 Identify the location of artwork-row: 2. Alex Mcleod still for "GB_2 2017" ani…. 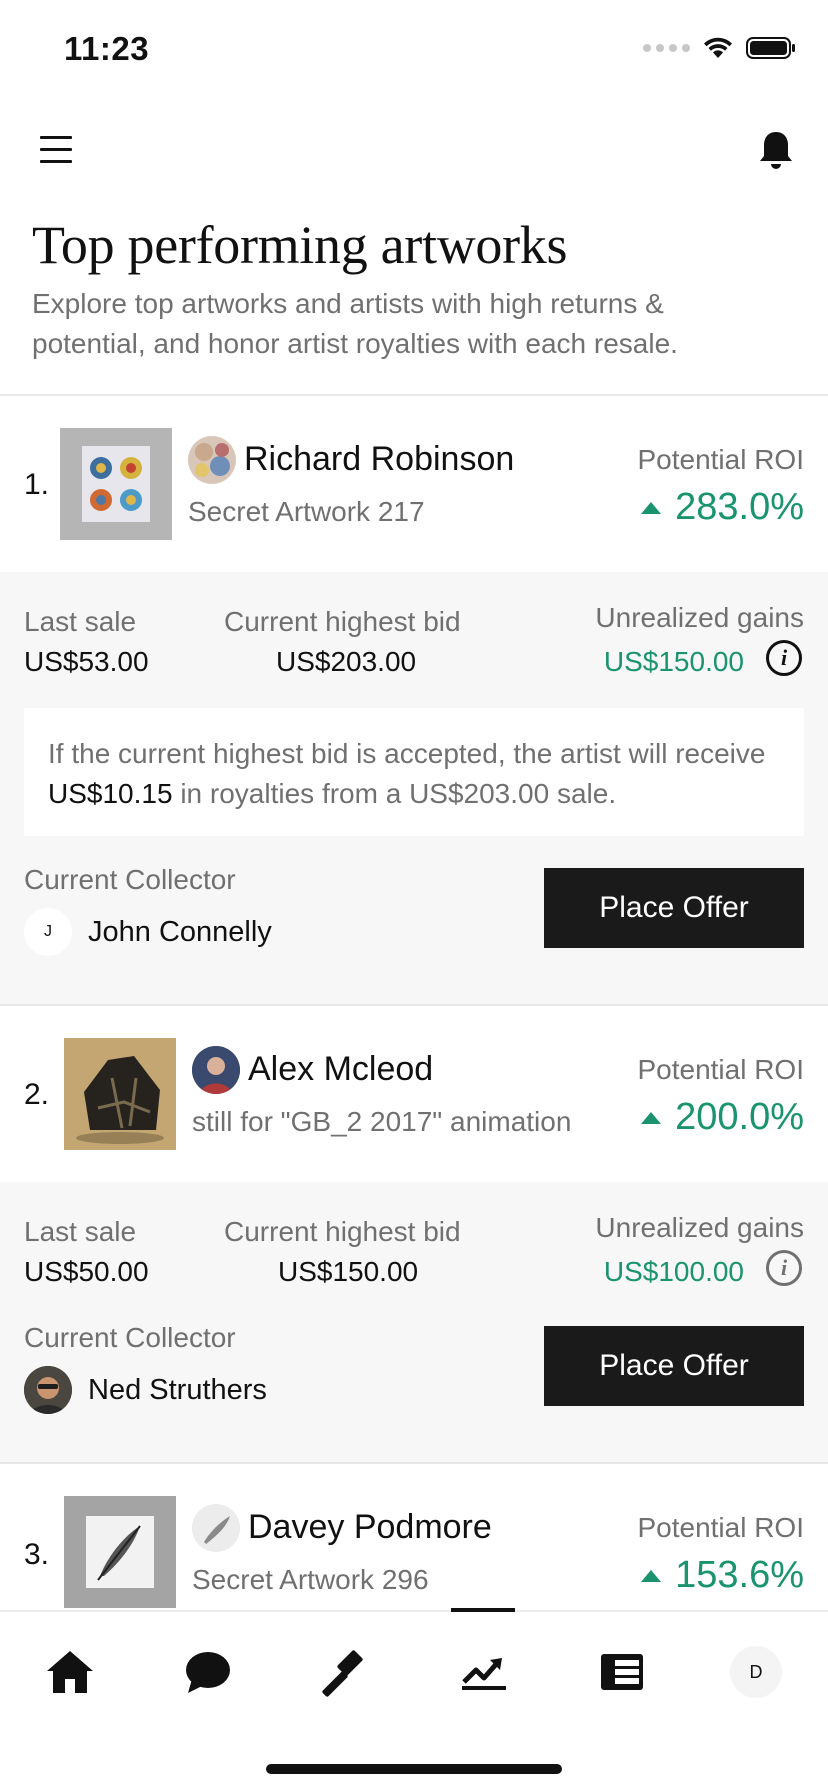
(414, 1094).